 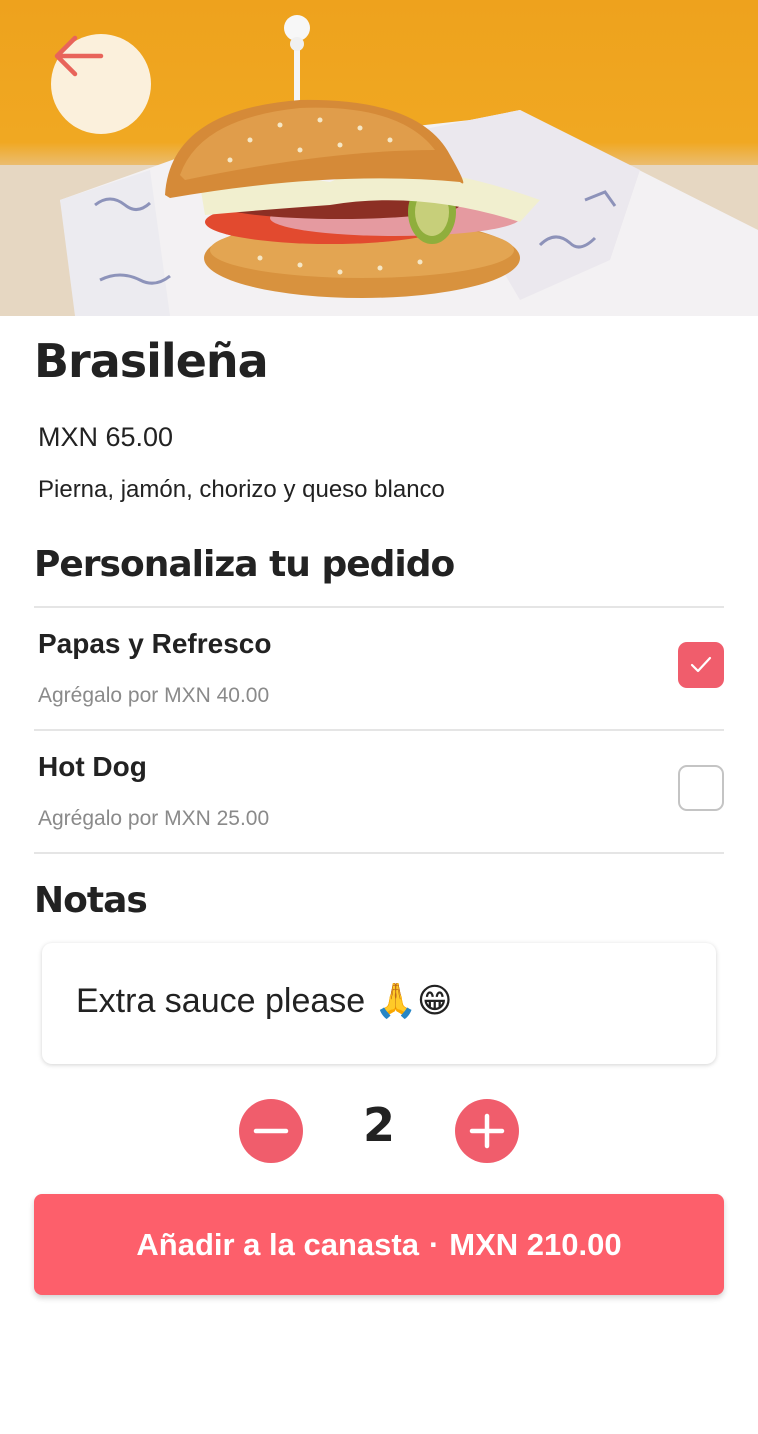 What do you see at coordinates (91, 900) in the screenshot?
I see `notes-title: Notas` at bounding box center [91, 900].